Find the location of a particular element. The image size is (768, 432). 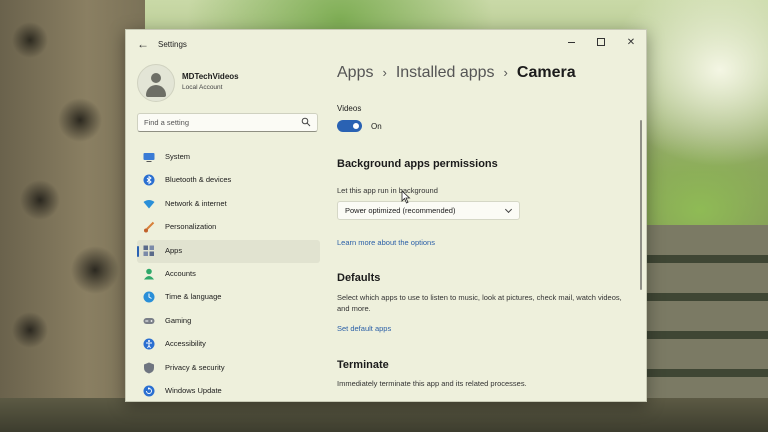

toggle-knob is located at coordinates (356, 126).